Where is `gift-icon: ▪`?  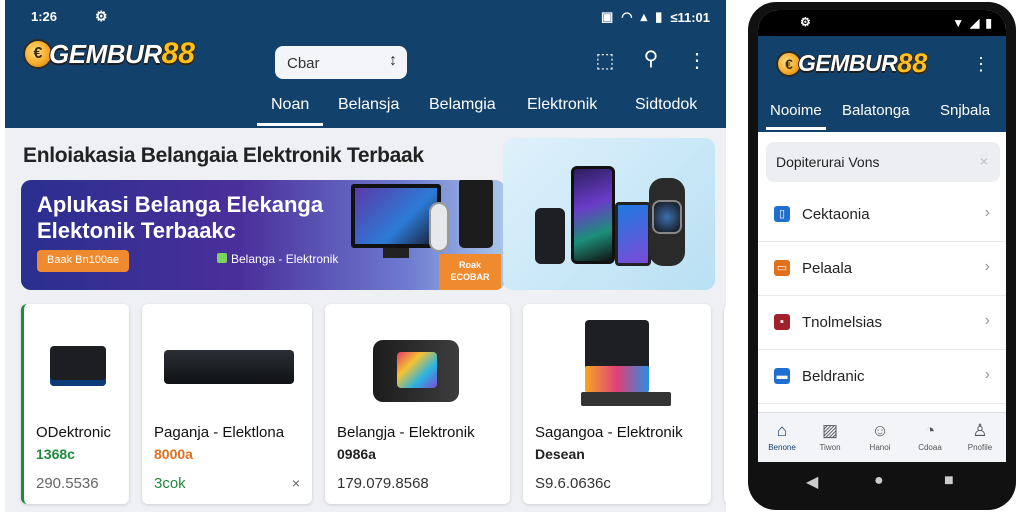 gift-icon: ▪ is located at coordinates (782, 322).